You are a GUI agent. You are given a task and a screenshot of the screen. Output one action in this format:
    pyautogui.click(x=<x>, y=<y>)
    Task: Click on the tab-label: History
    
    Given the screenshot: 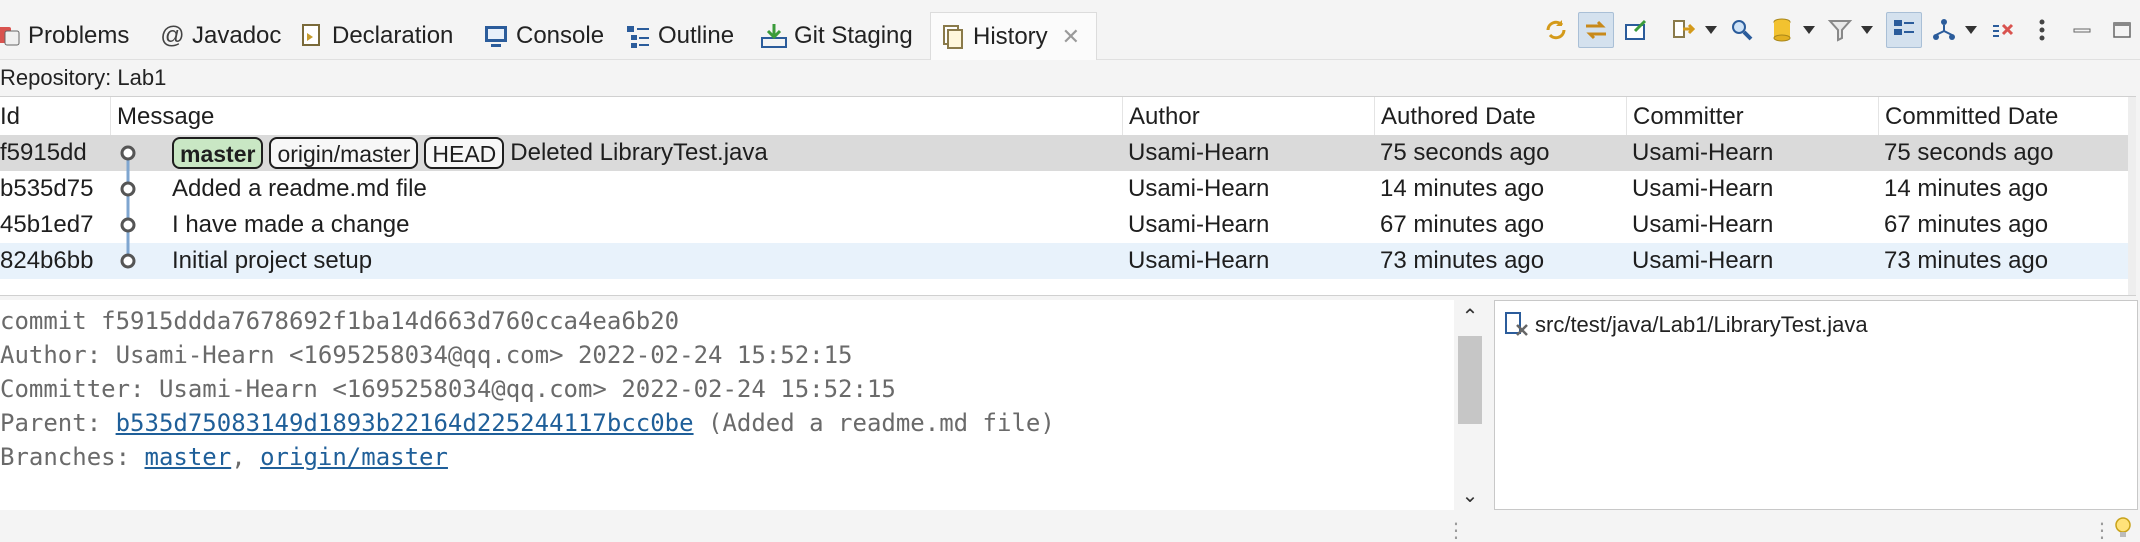 What is the action you would take?
    pyautogui.click(x=1010, y=36)
    